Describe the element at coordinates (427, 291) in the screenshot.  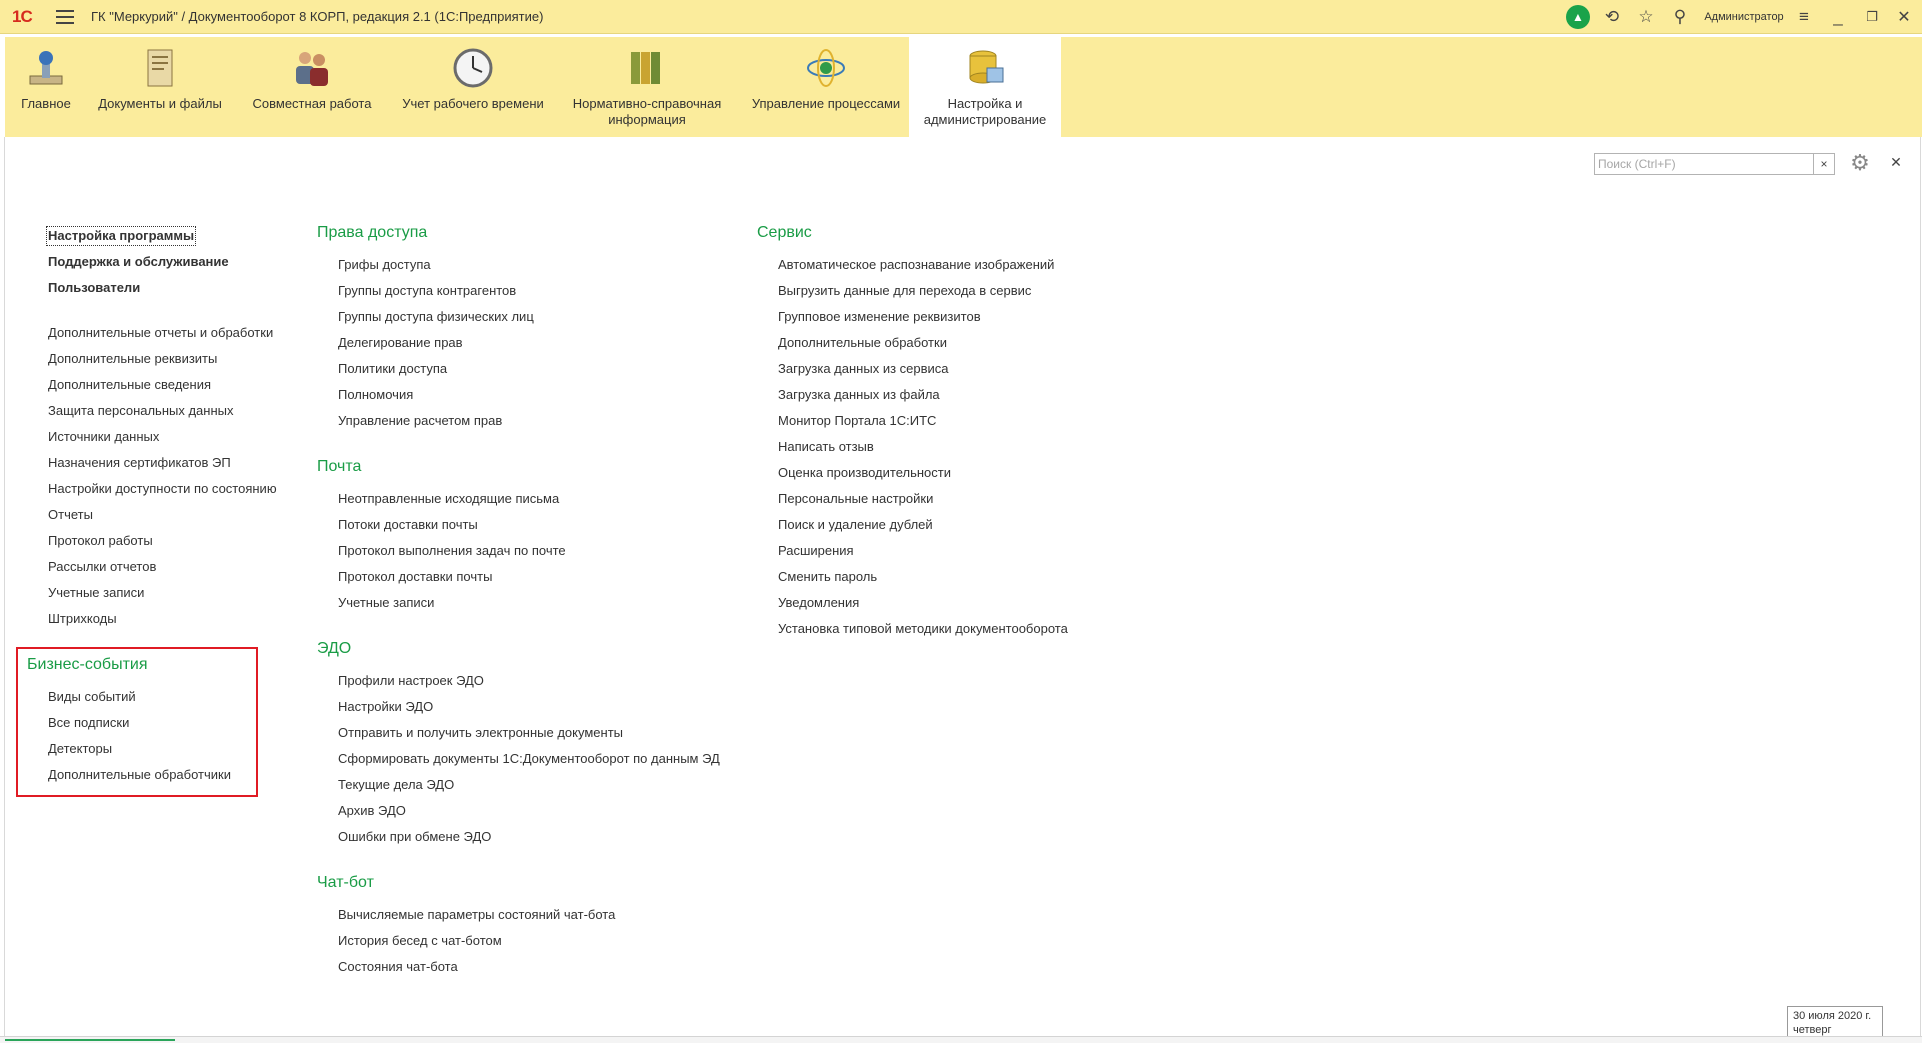
I see `access-link: Группы доступа контрагентов` at that location.